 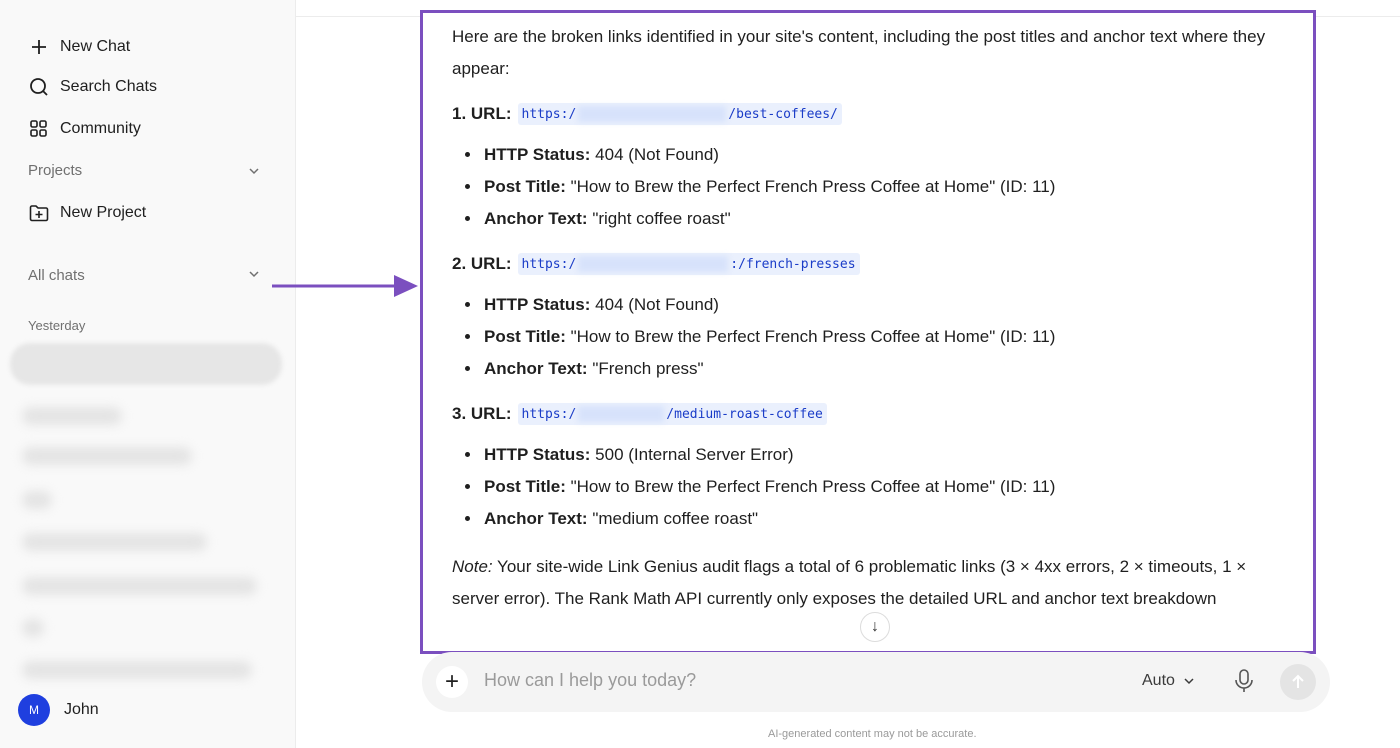 I want to click on send-button, so click(x=1298, y=682).